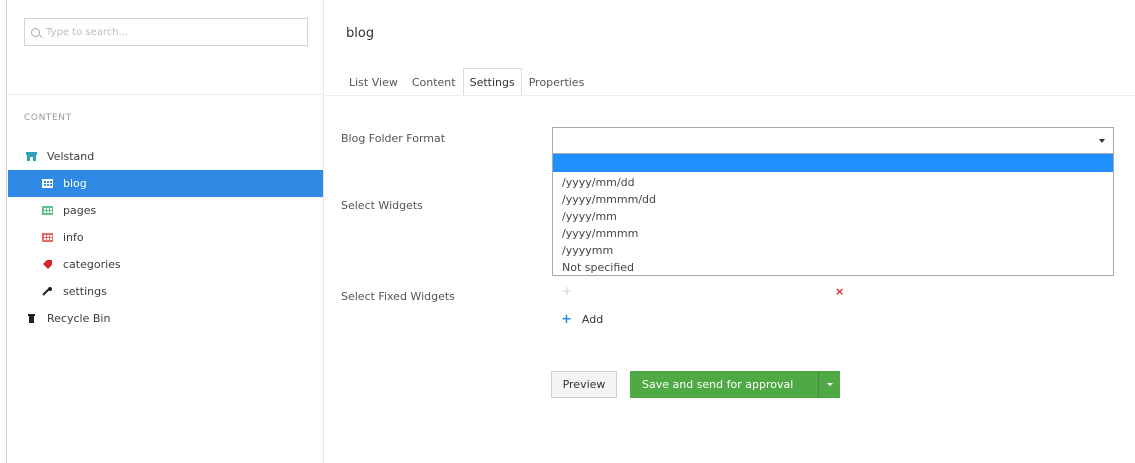 The height and width of the screenshot is (463, 1135). Describe the element at coordinates (80, 210) in the screenshot. I see `tree-item-label: pages` at that location.